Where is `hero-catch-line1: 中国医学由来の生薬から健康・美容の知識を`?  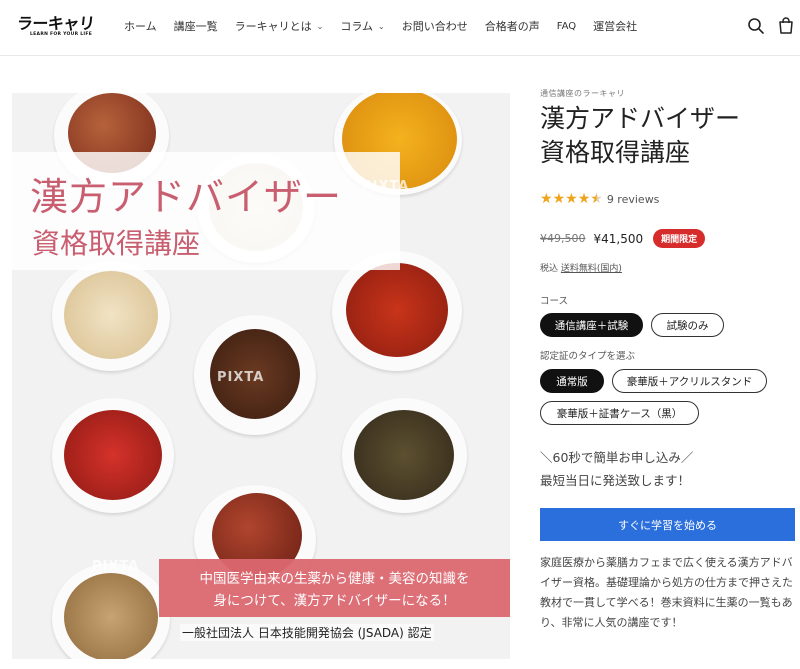
hero-catch-line1: 中国医学由来の生薬から健康・美容の知識を is located at coordinates (334, 579).